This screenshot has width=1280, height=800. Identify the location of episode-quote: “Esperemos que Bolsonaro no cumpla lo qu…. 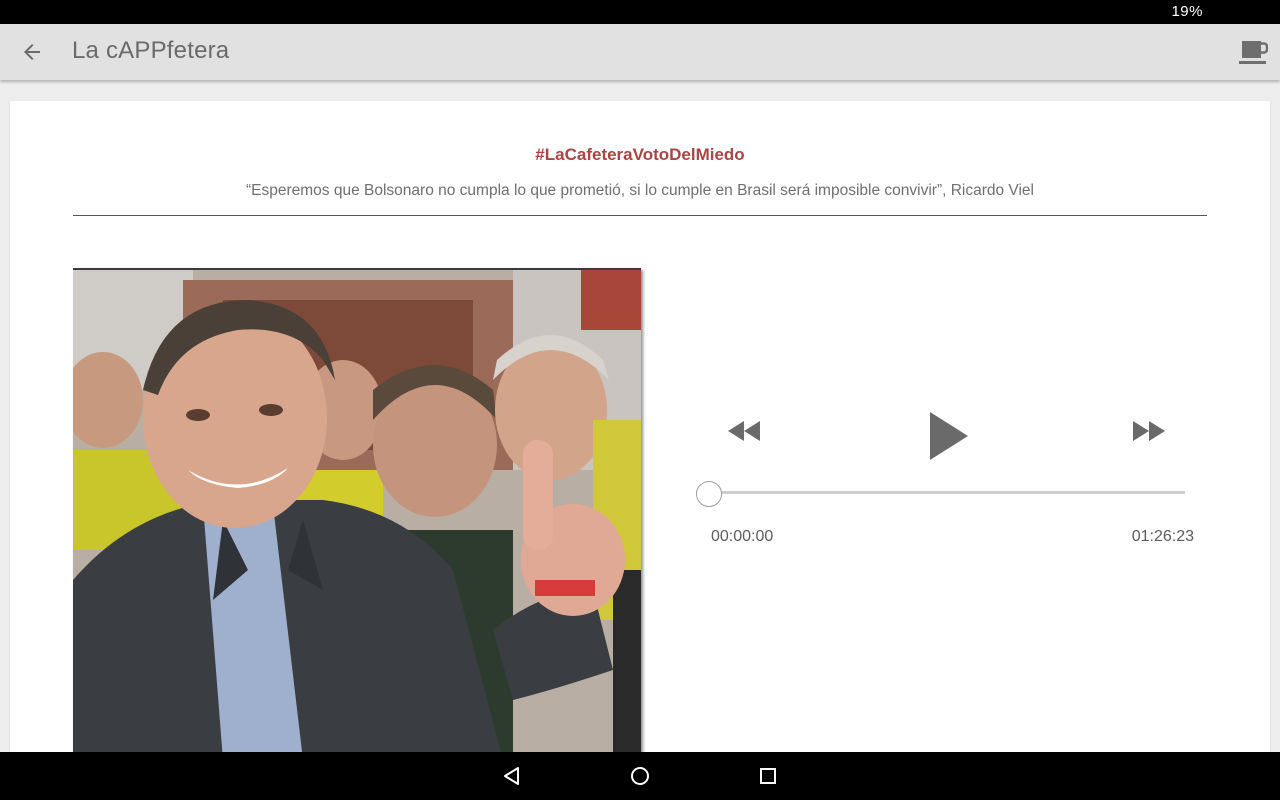
(640, 190).